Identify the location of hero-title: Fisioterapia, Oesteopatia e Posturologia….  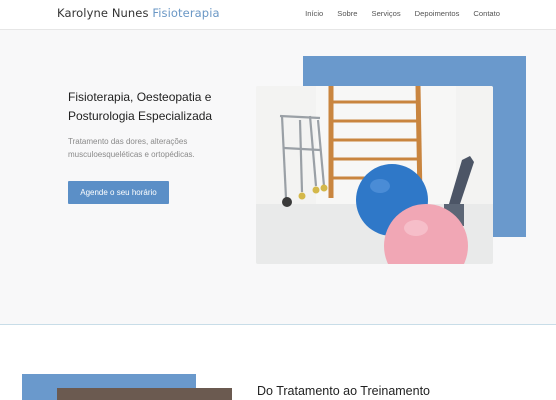
(140, 106).